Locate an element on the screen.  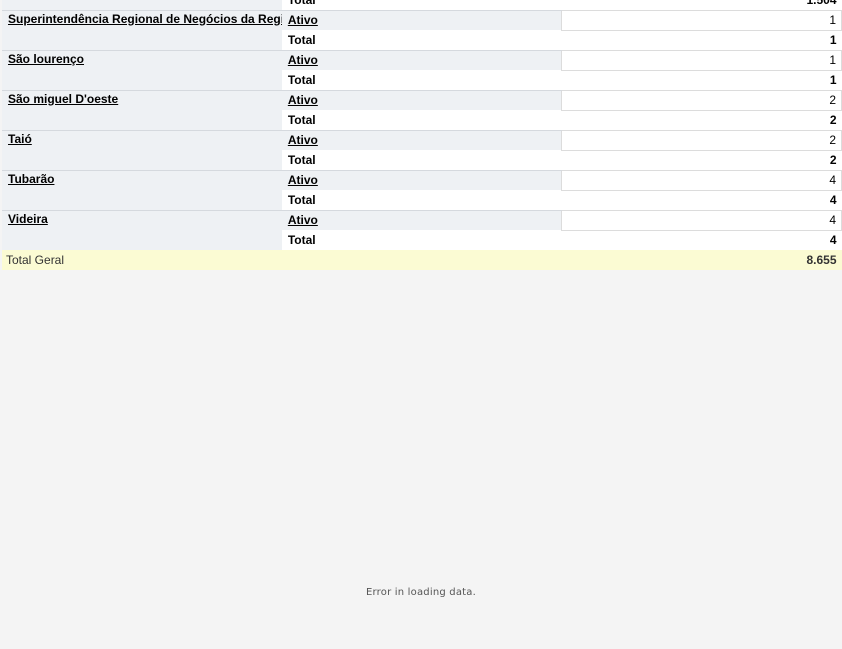
region-link: São miguel D'oeste is located at coordinates (63, 99).